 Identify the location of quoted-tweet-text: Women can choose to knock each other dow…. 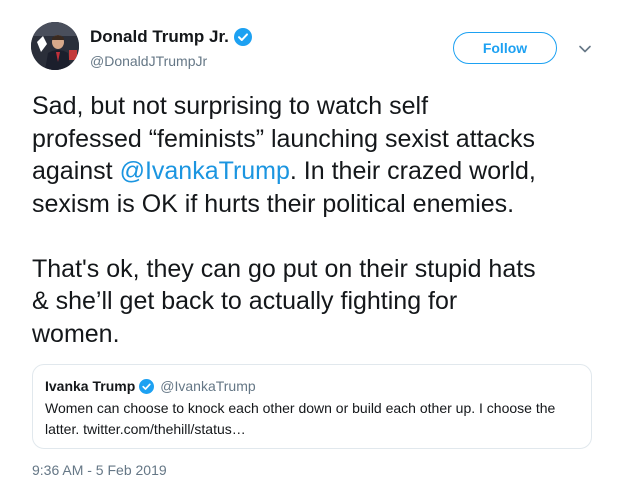
(300, 418).